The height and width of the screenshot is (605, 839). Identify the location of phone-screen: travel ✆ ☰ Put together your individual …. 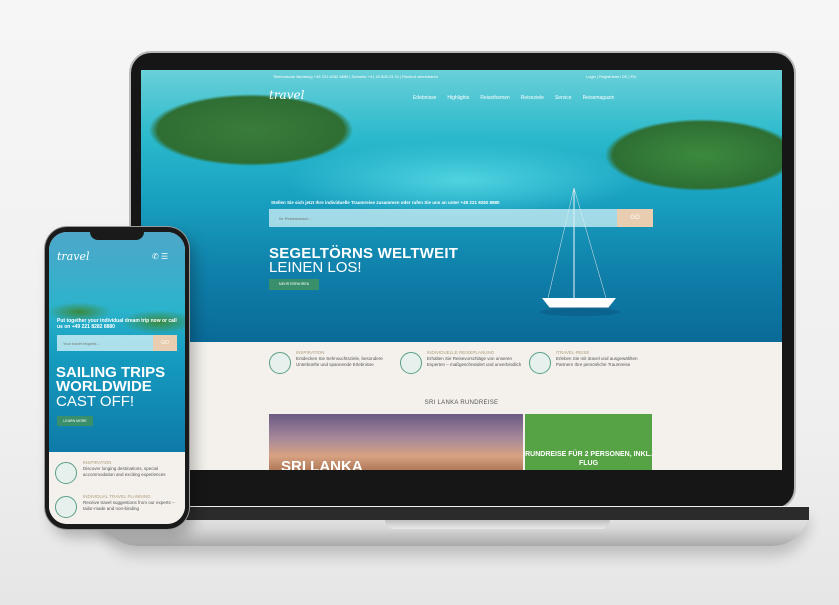
(117, 378).